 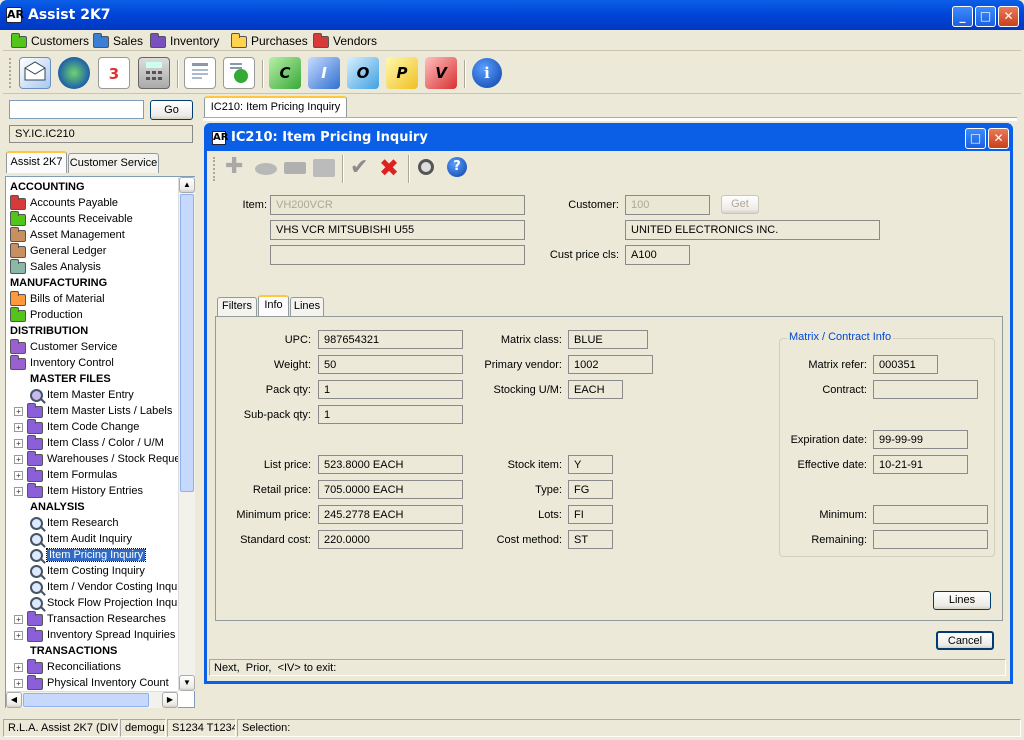 What do you see at coordinates (64, 203) in the screenshot?
I see `tree-item: Accounts Payable` at bounding box center [64, 203].